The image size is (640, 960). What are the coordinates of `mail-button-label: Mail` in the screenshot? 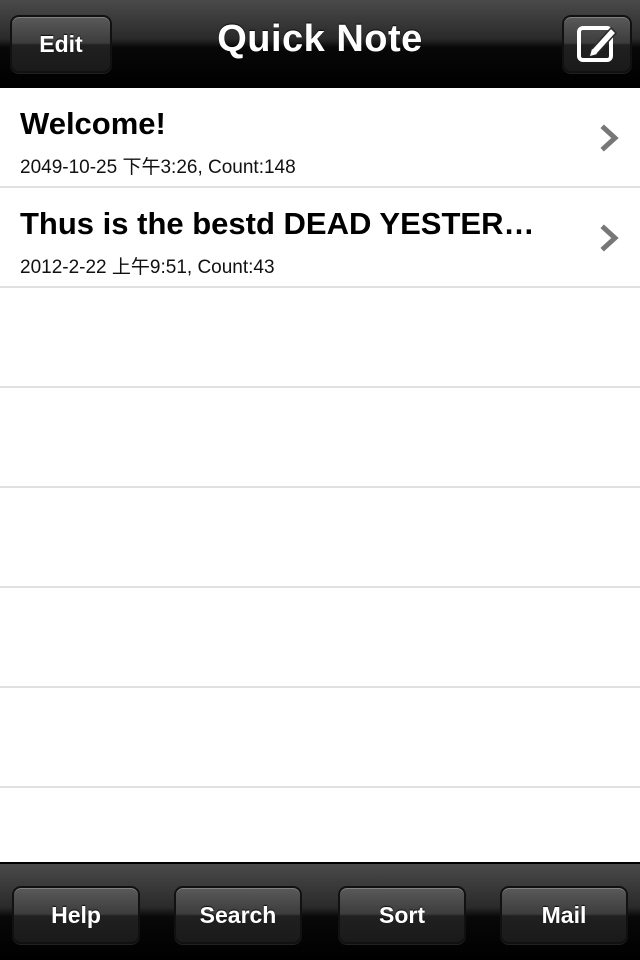 It's located at (564, 914).